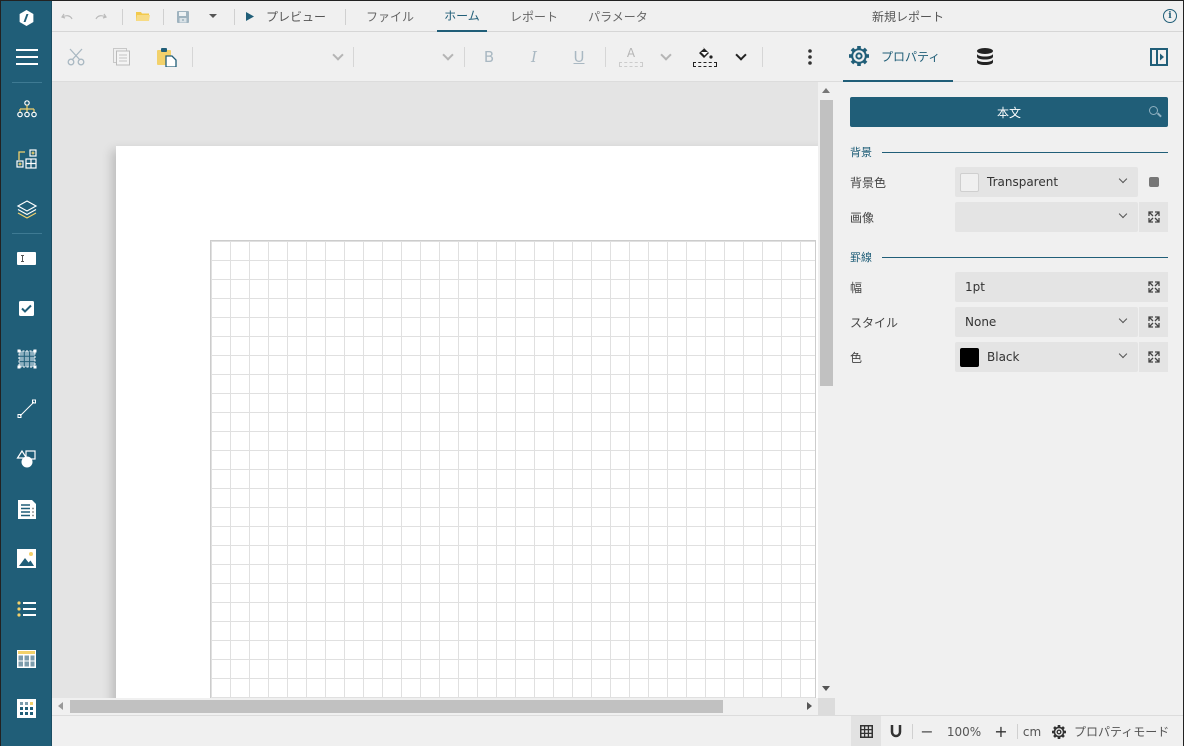 The width and height of the screenshot is (1184, 746). I want to click on property-mode-button: プロパティモード, so click(1115, 731).